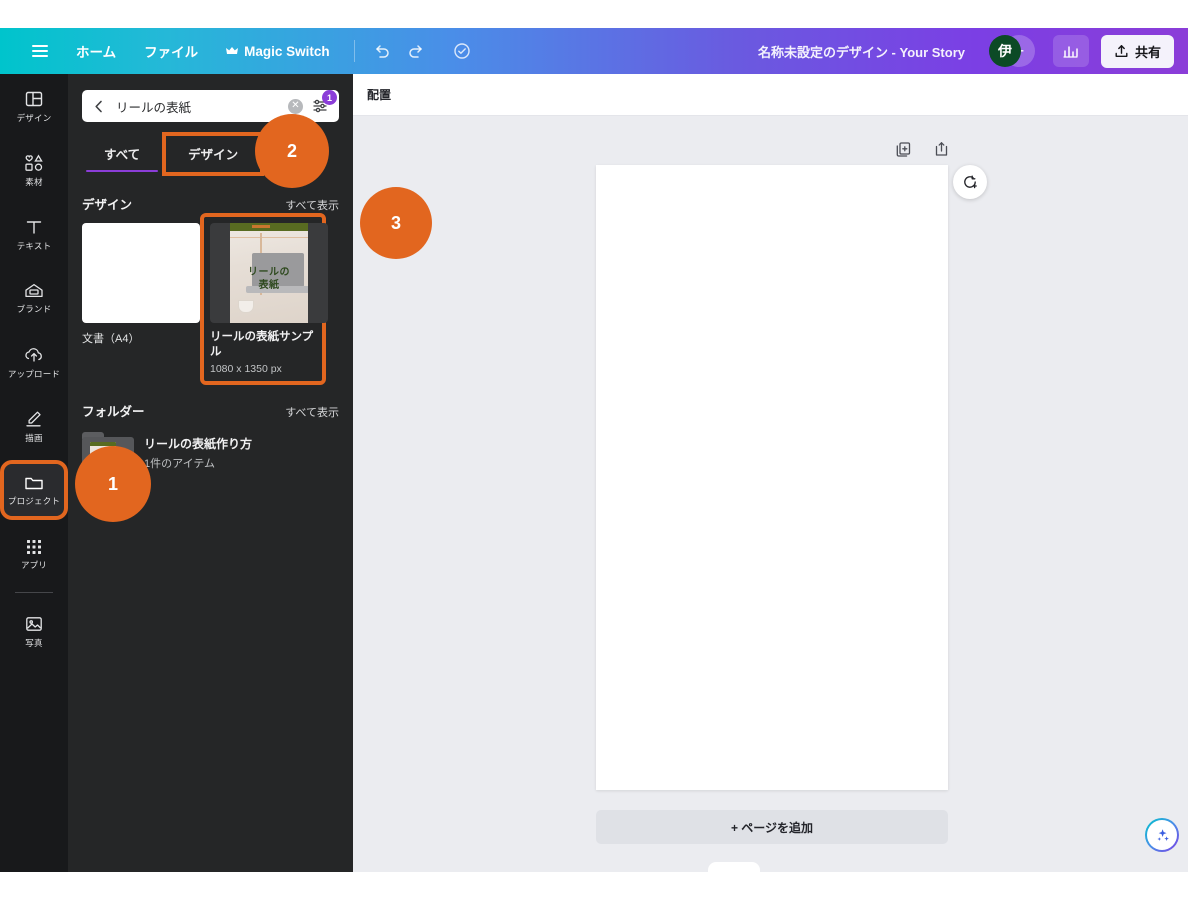  Describe the element at coordinates (34, 170) in the screenshot. I see `sidebar-item-elements: 素材` at that location.